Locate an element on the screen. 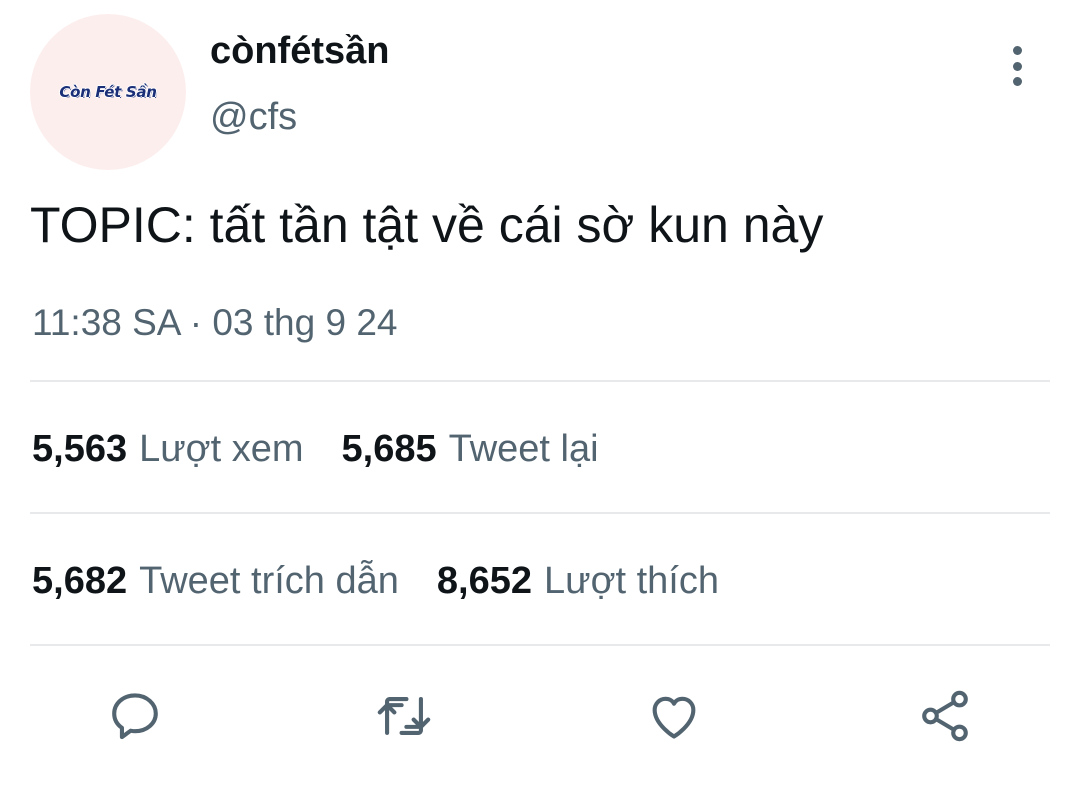 The image size is (1080, 792). views-count: 5,563 is located at coordinates (80, 449).